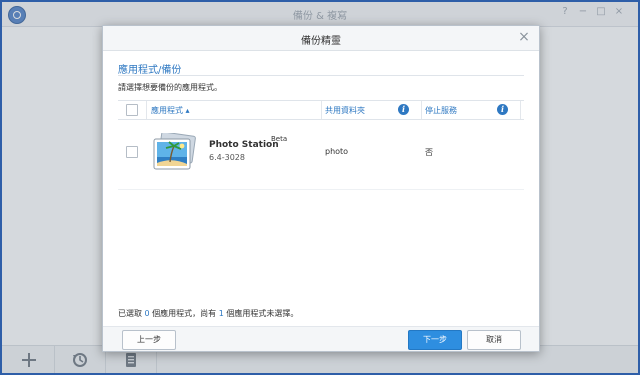  Describe the element at coordinates (494, 340) in the screenshot. I see `cancel-button: 取消` at that location.